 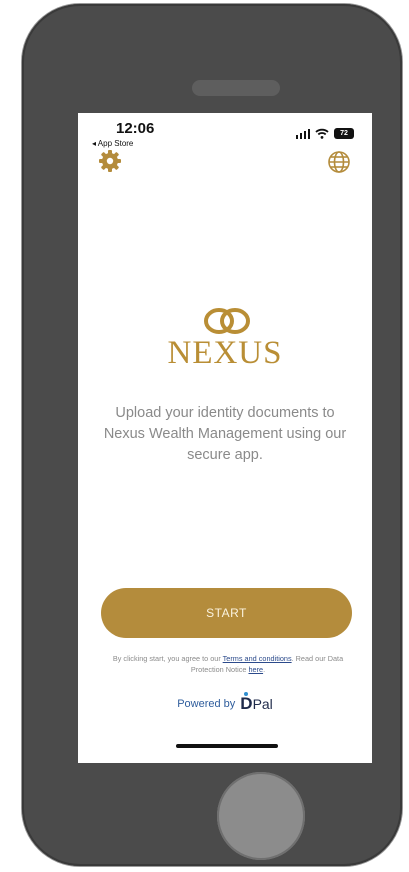 I want to click on data-protection-here-link: here, so click(x=255, y=669).